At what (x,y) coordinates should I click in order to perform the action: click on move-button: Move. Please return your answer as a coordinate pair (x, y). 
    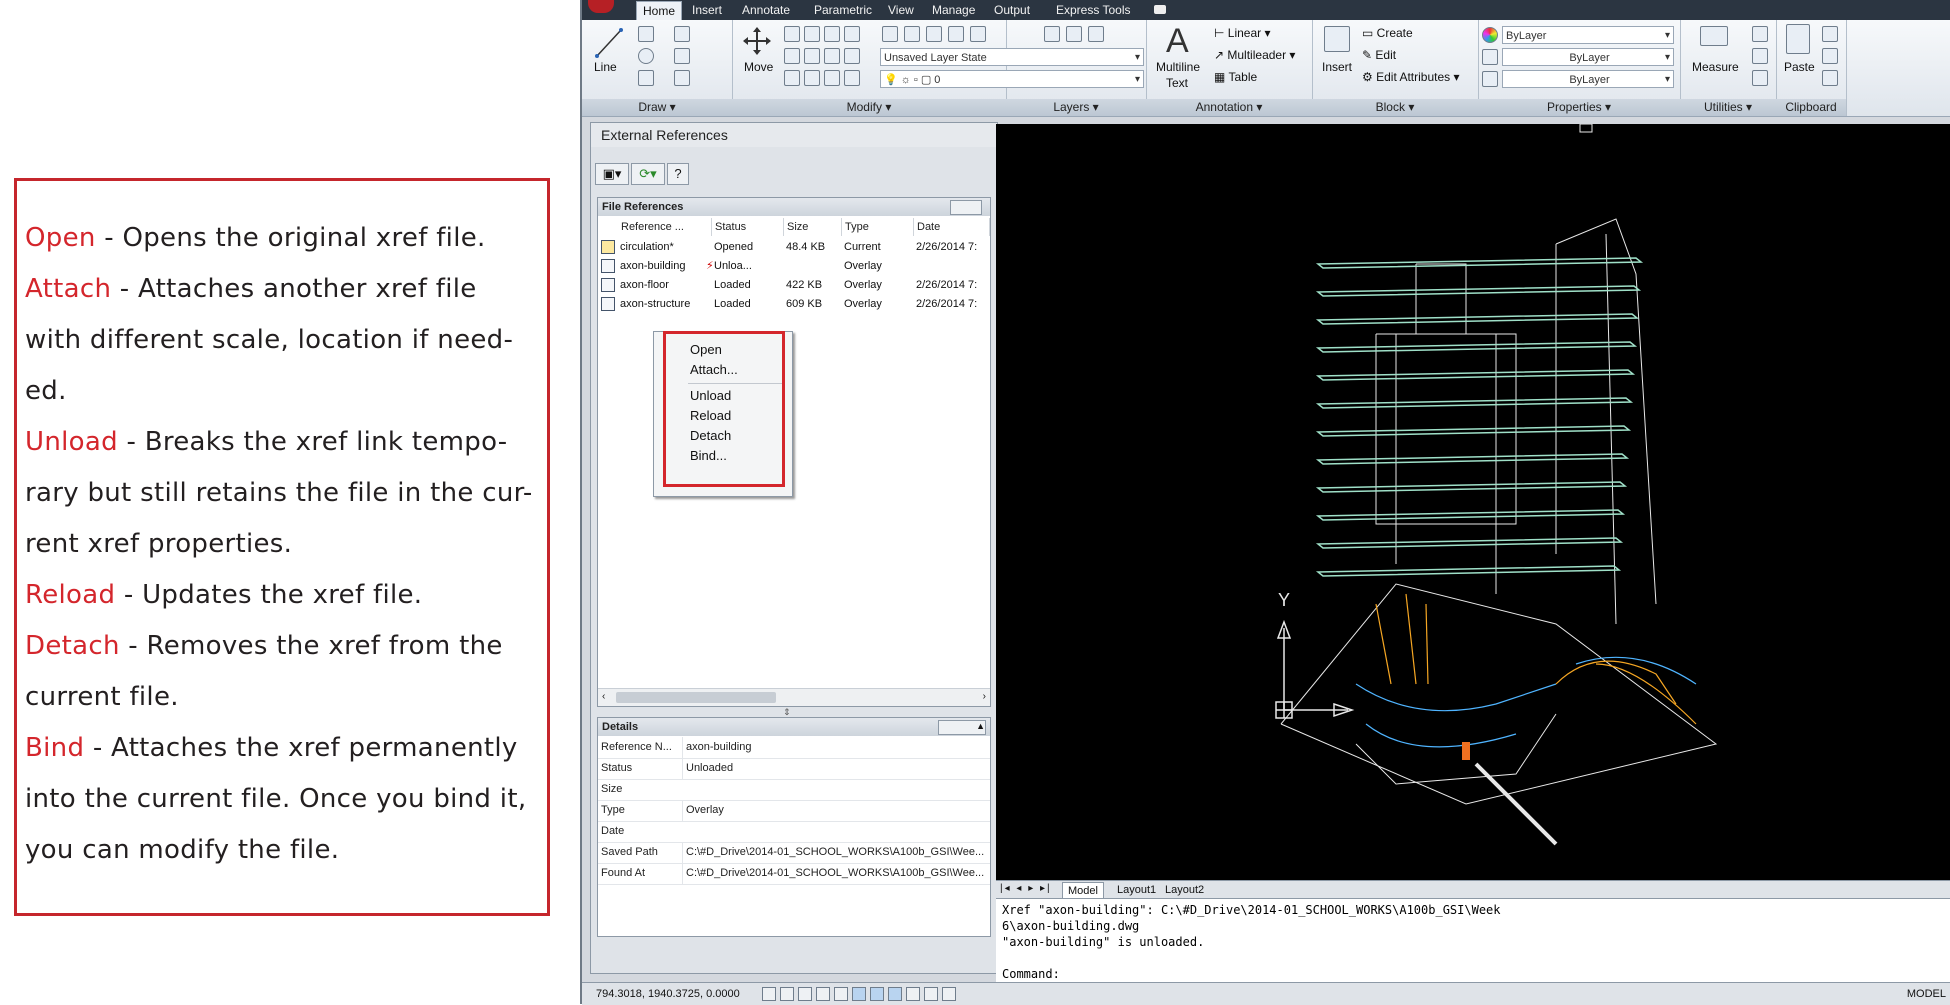
    Looking at the image, I should click on (758, 67).